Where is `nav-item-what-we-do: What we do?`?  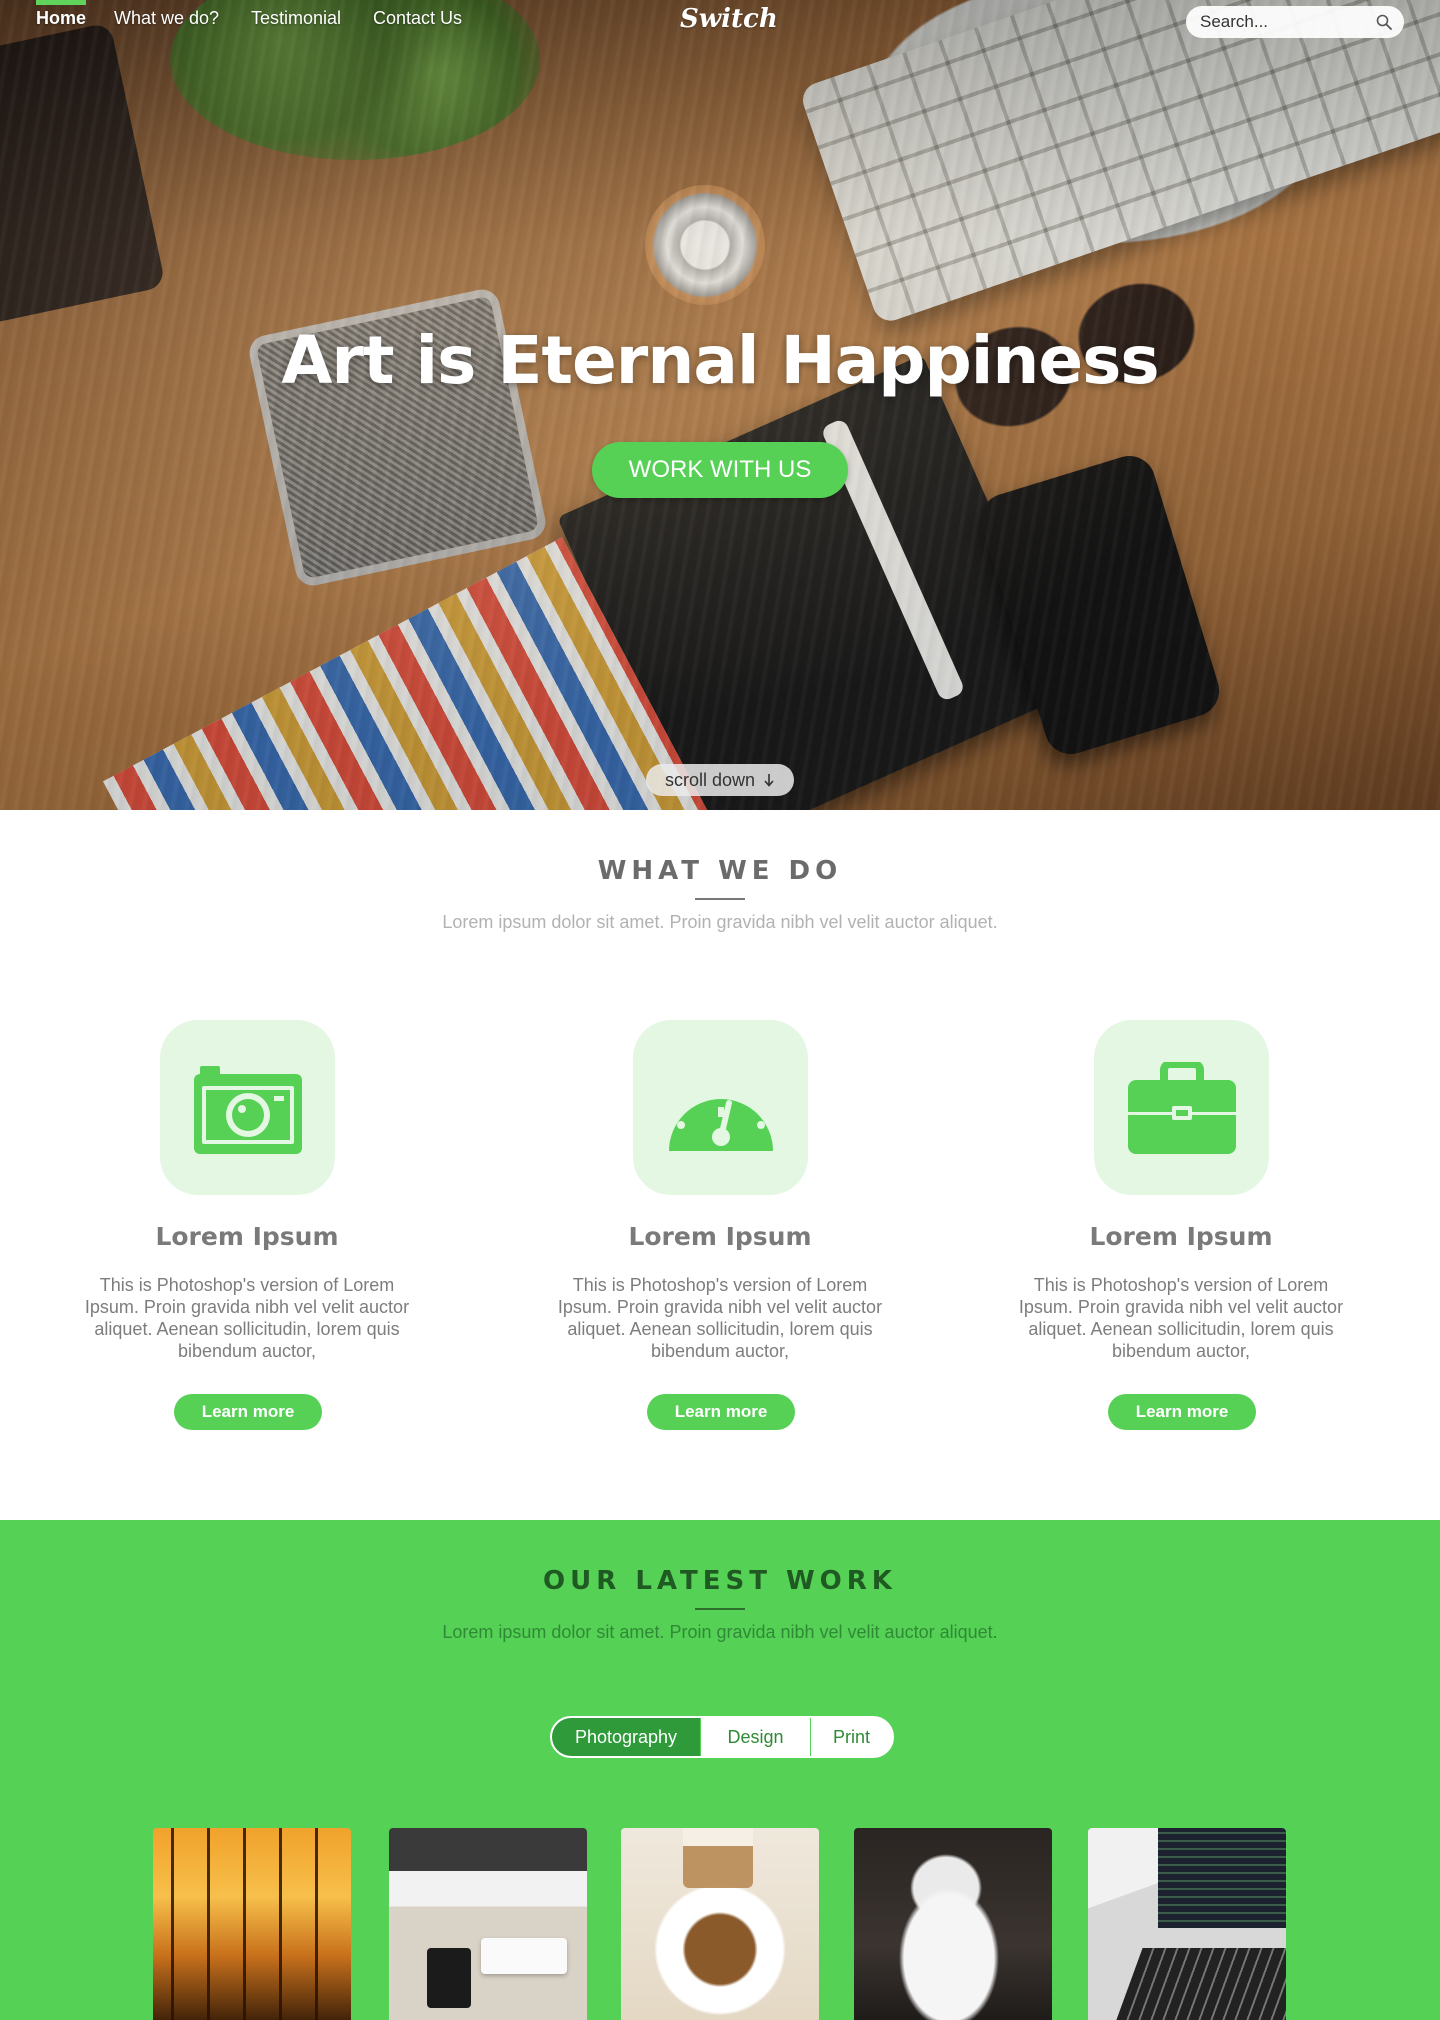 nav-item-what-we-do: What we do? is located at coordinates (166, 18).